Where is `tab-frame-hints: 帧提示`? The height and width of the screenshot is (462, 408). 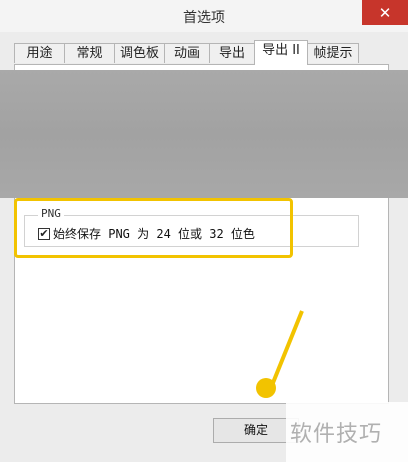
tab-frame-hints: 帧提示 is located at coordinates (333, 53).